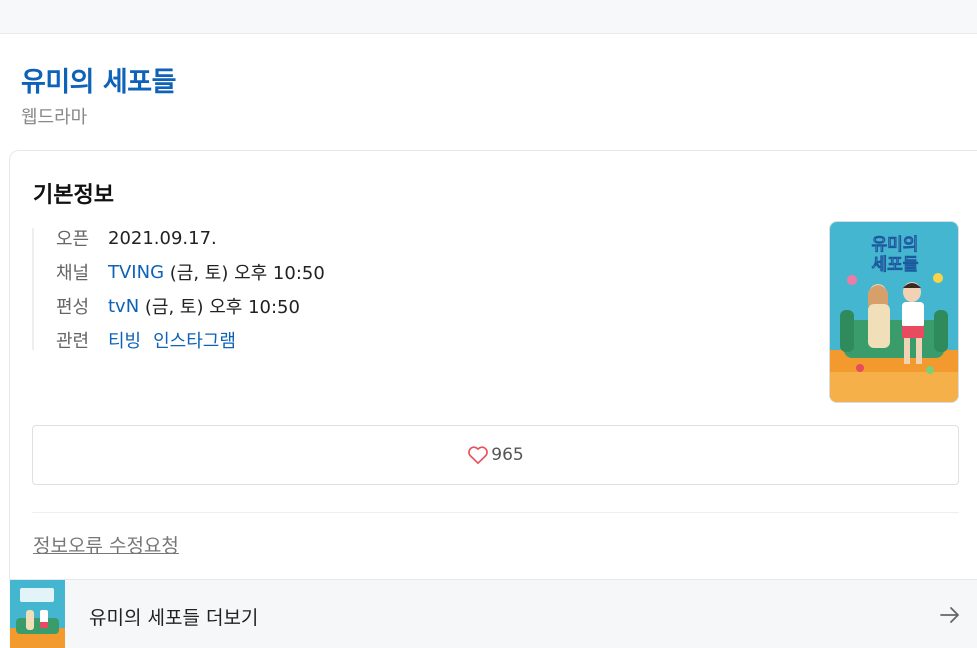  What do you see at coordinates (495, 512) in the screenshot?
I see `divider` at bounding box center [495, 512].